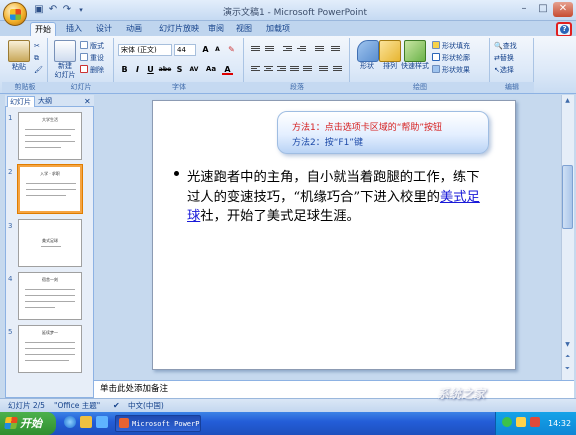  Describe the element at coordinates (36, 58) in the screenshot. I see `copy-icon: ⧉` at that location.